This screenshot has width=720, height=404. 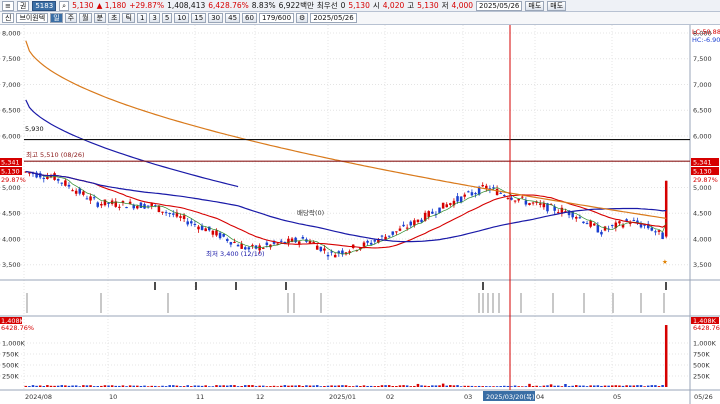 What do you see at coordinates (557, 5) in the screenshot?
I see `buy-button: 매도` at bounding box center [557, 5].